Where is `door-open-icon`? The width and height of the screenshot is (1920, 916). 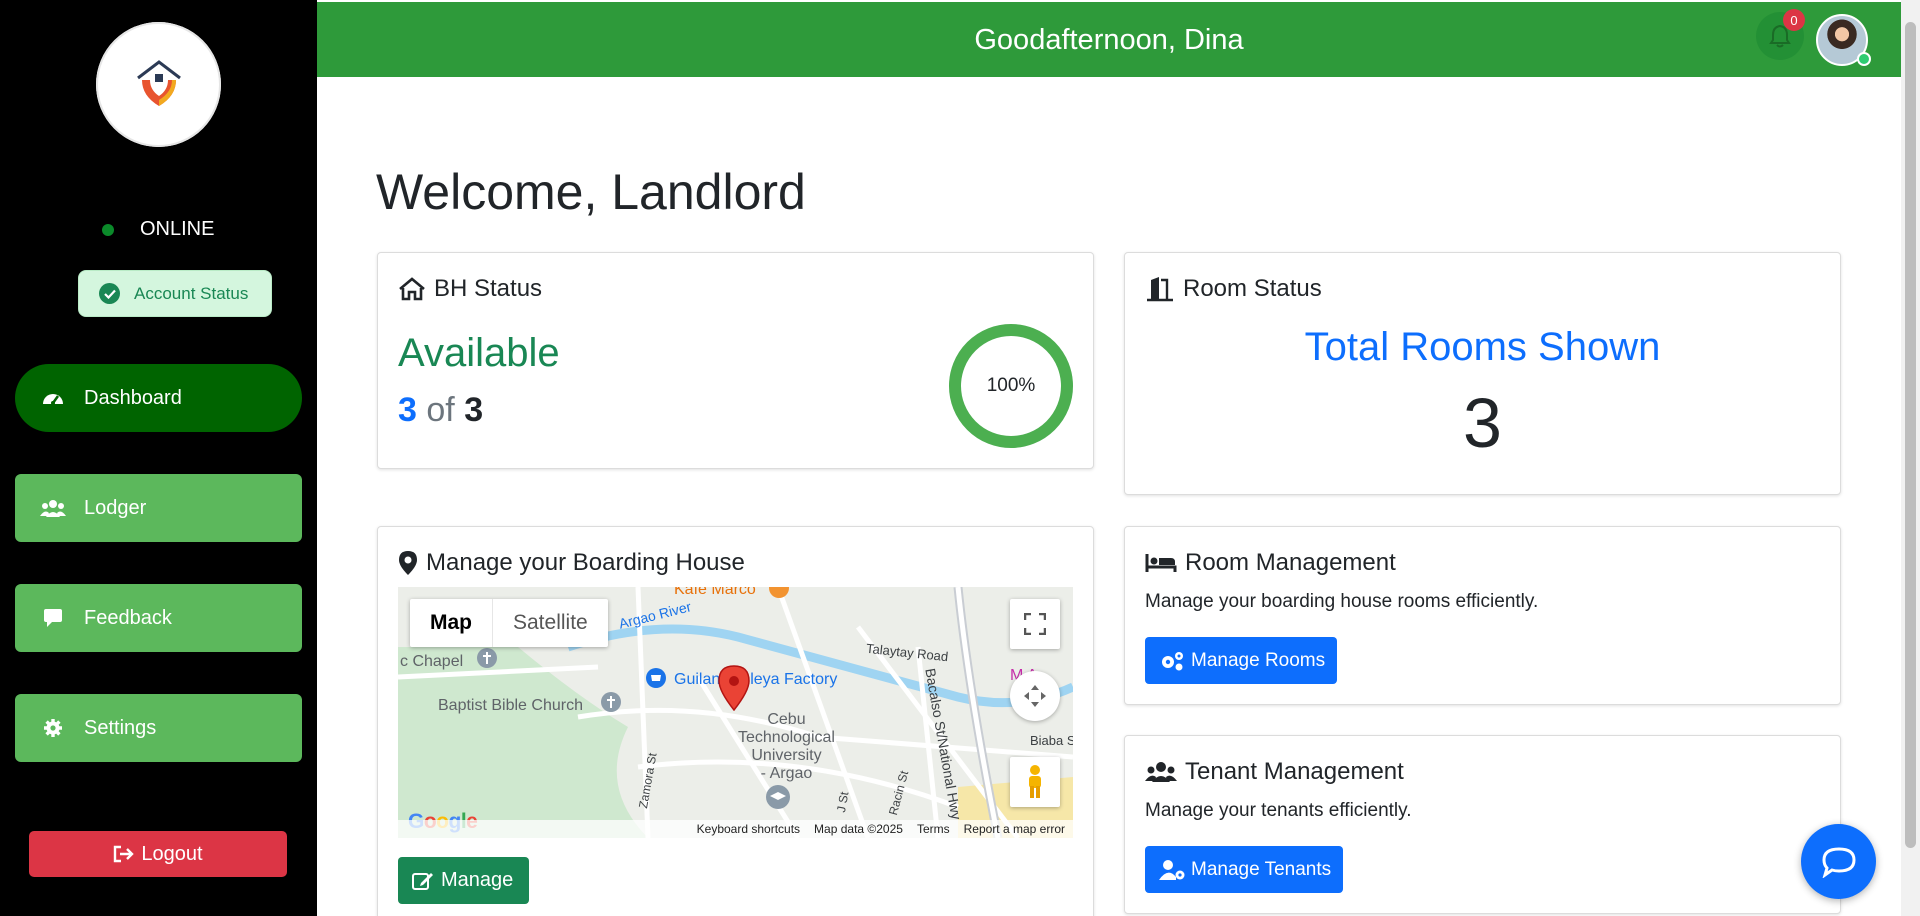 door-open-icon is located at coordinates (1160, 289).